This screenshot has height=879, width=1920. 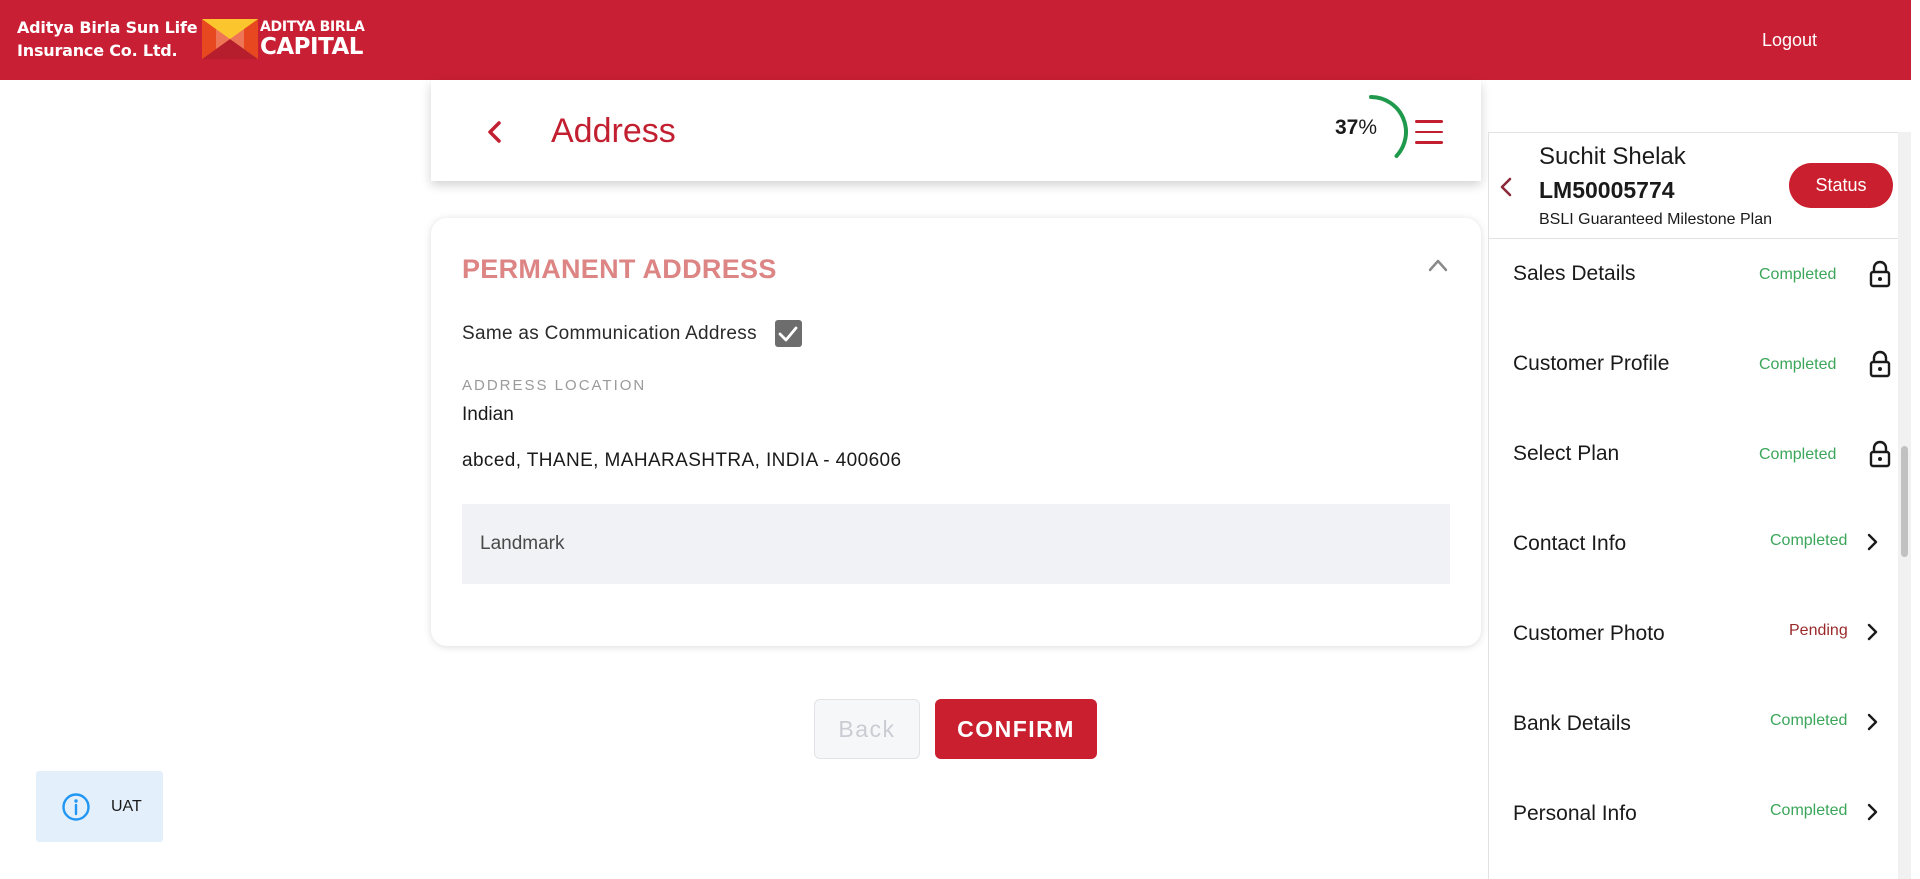 What do you see at coordinates (613, 131) in the screenshot?
I see `page-title: Address` at bounding box center [613, 131].